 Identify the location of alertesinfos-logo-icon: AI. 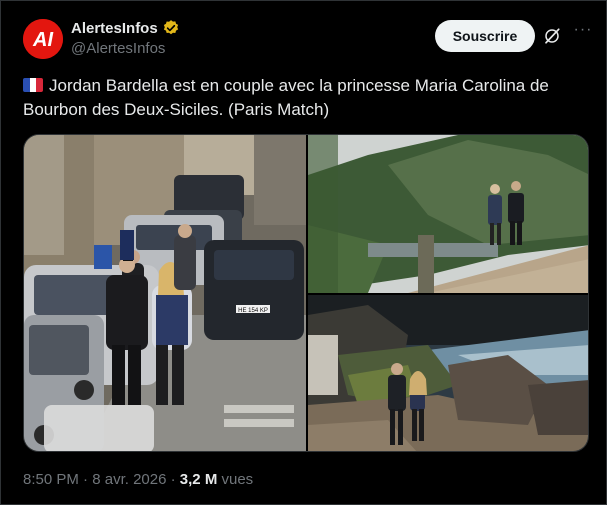
(43, 39).